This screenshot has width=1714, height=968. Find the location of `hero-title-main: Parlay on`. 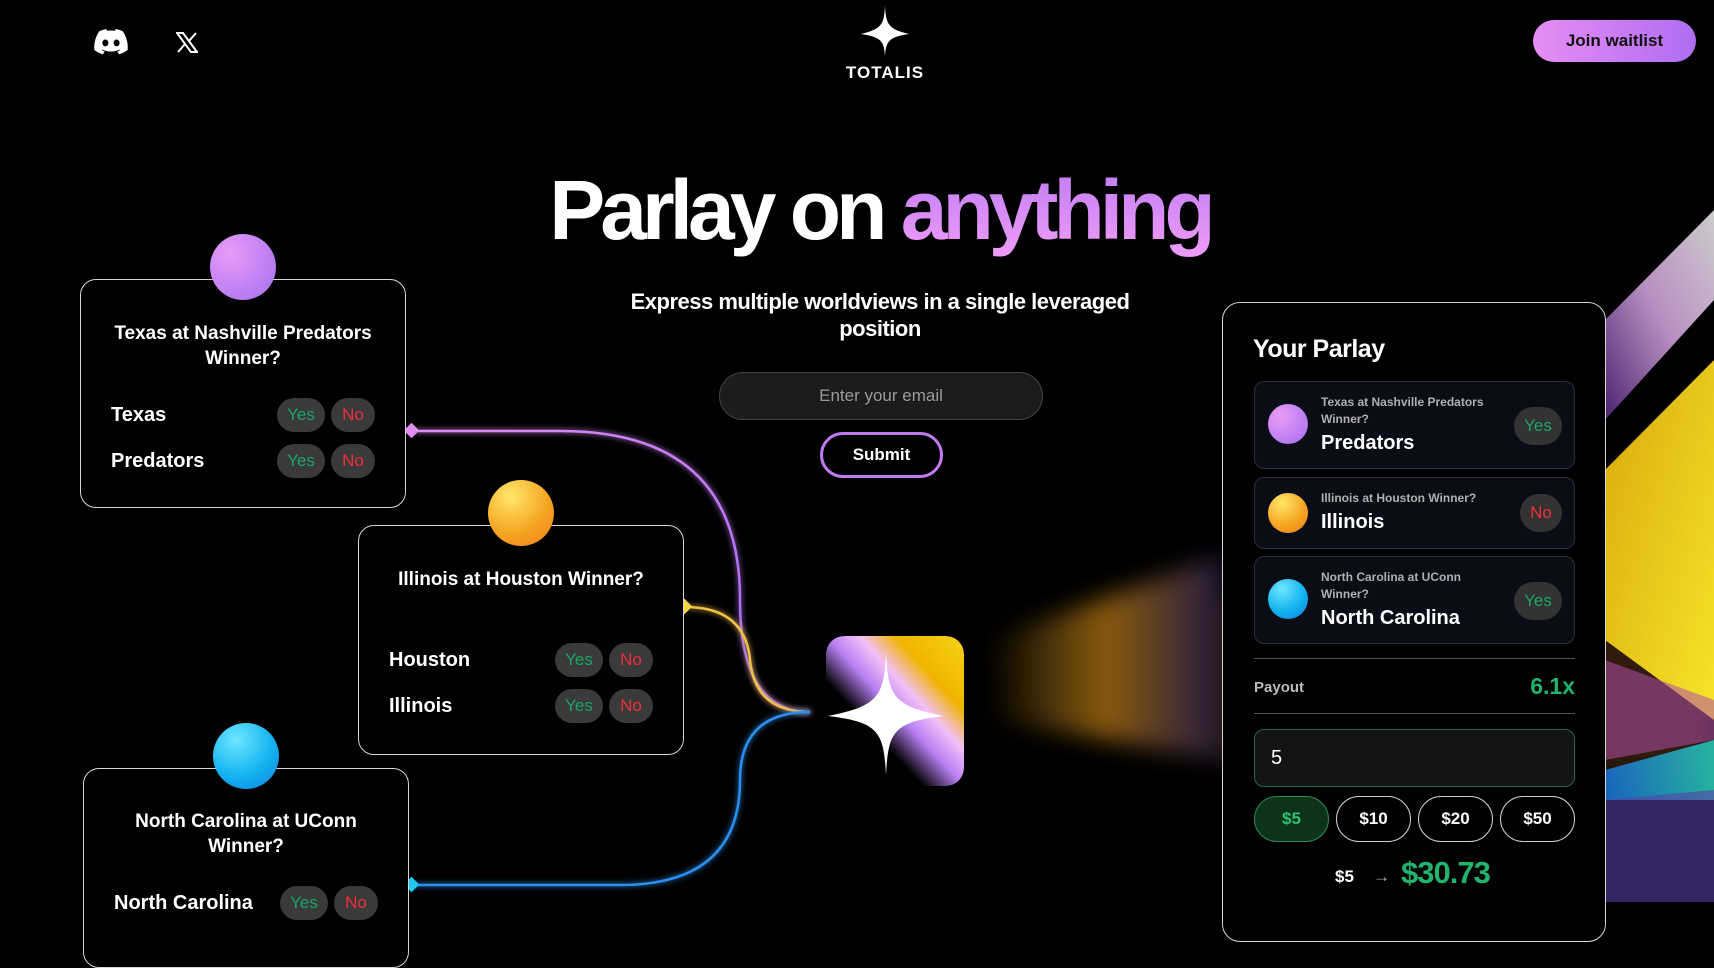

hero-title-main: Parlay on is located at coordinates (725, 210).